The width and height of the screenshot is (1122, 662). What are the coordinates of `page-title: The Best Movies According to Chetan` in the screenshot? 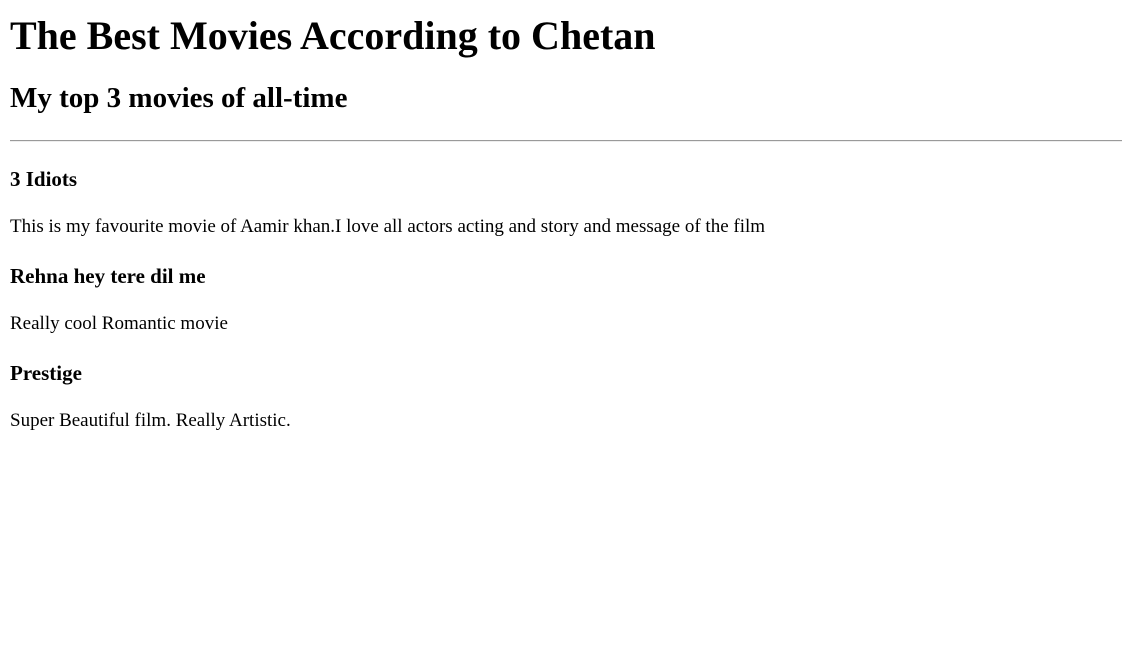 It's located at (333, 35).